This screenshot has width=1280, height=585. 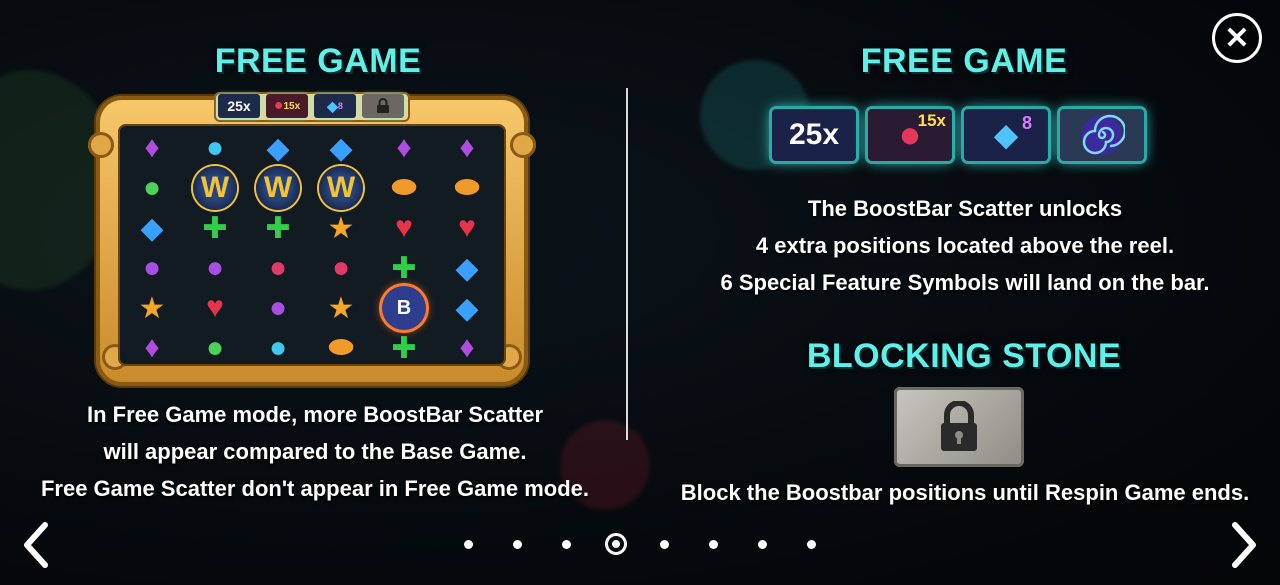 I want to click on right-panel-title: FREE GAME, so click(x=964, y=61).